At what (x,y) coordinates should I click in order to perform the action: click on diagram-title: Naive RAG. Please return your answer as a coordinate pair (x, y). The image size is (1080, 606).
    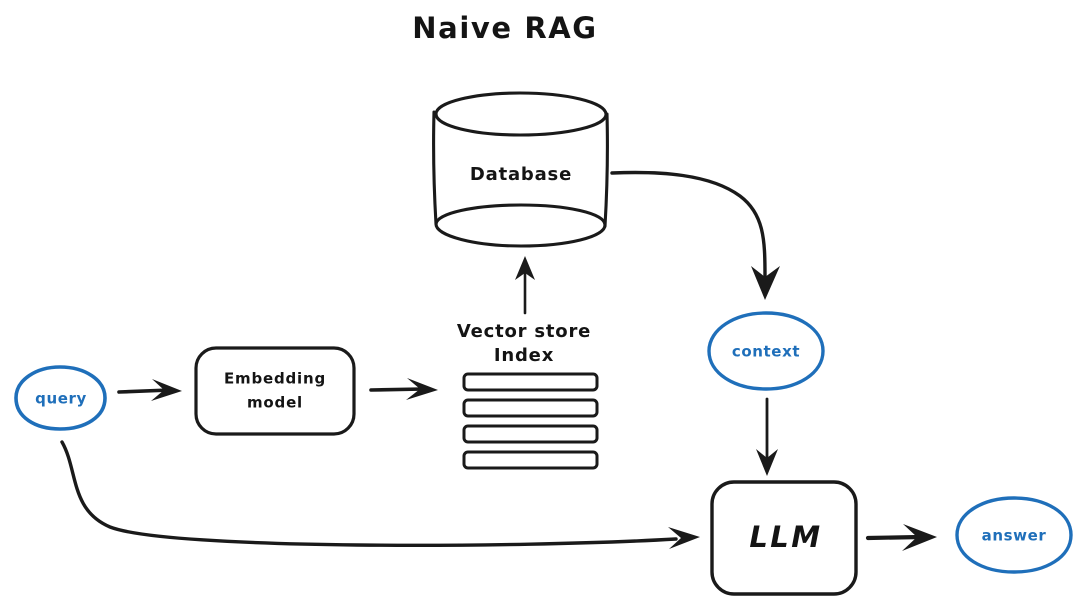
    Looking at the image, I should click on (504, 28).